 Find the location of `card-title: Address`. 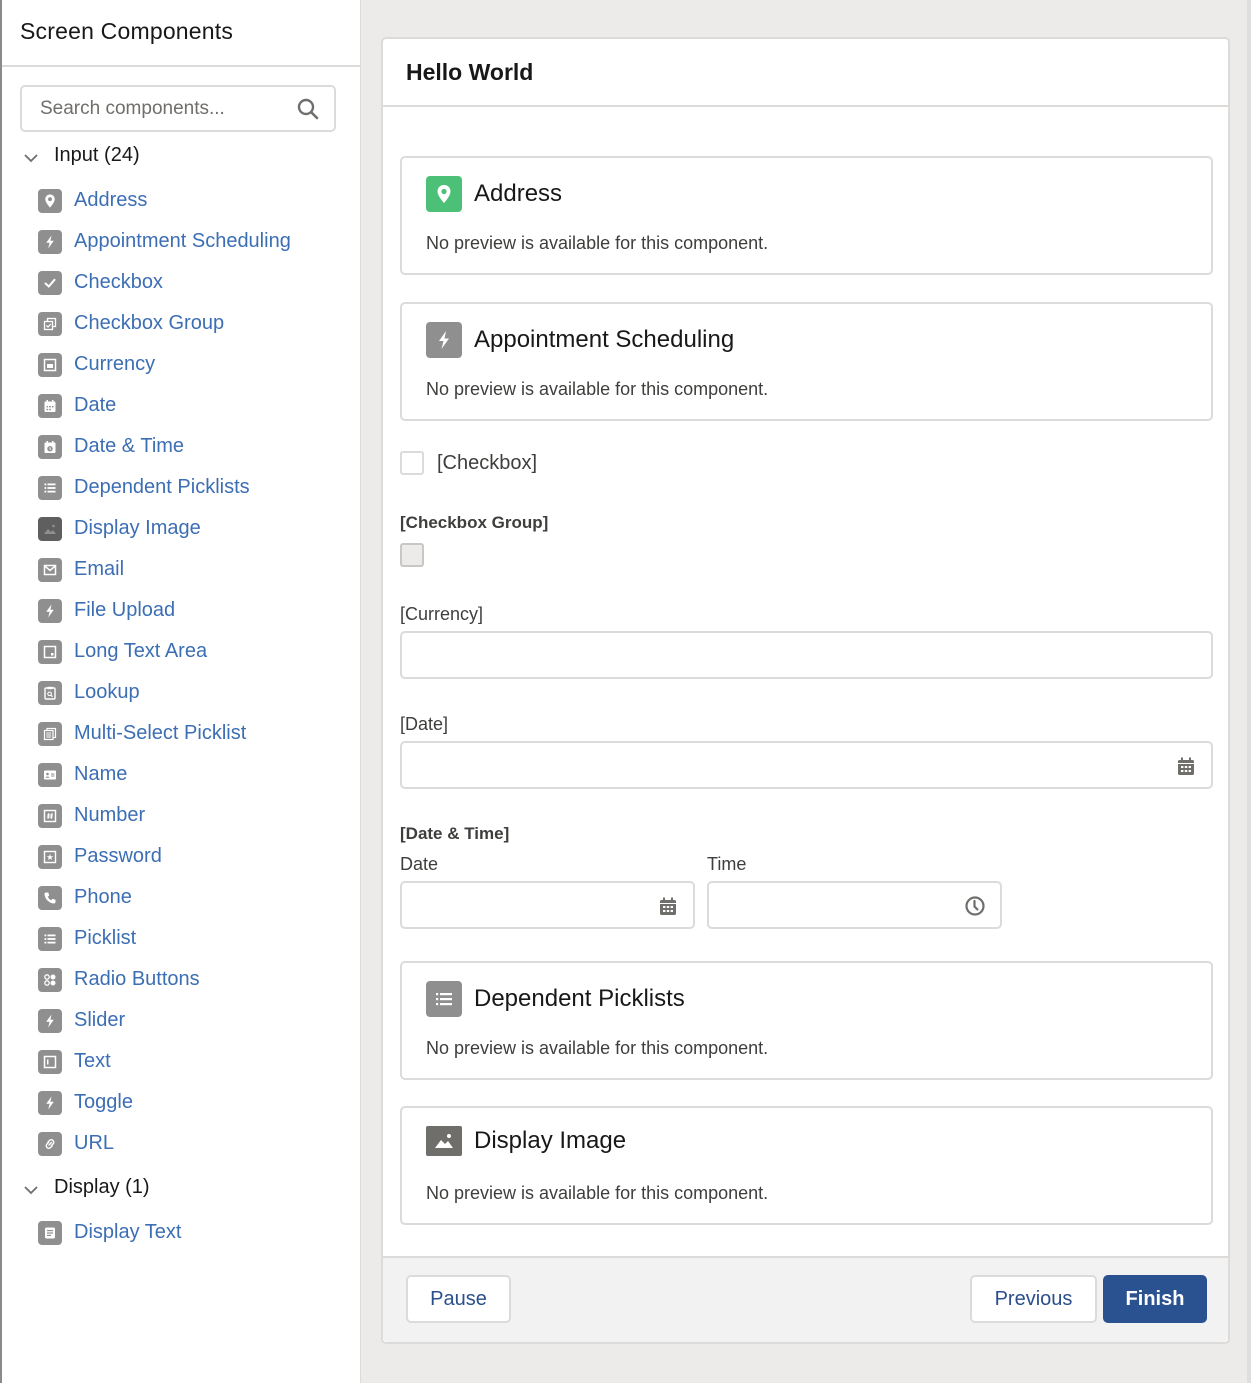

card-title: Address is located at coordinates (518, 193).